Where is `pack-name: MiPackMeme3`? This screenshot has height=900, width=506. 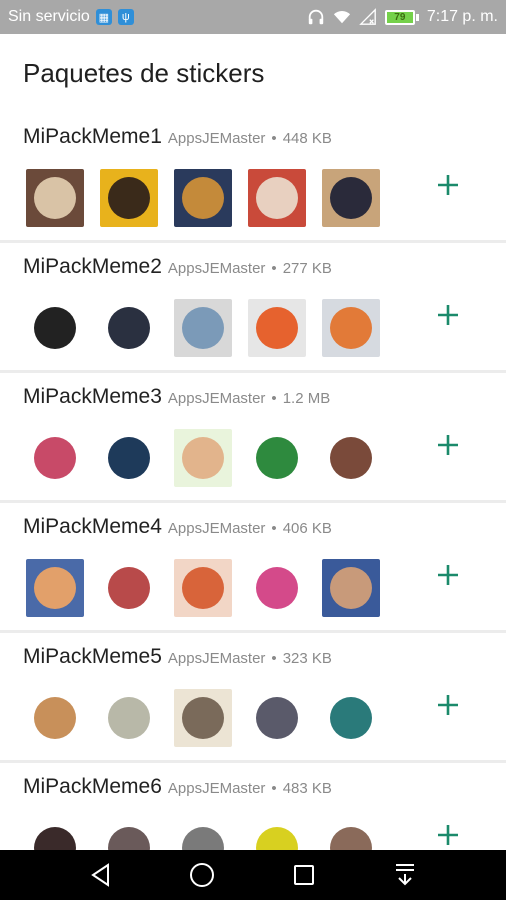
pack-name: MiPackMeme3 is located at coordinates (92, 396).